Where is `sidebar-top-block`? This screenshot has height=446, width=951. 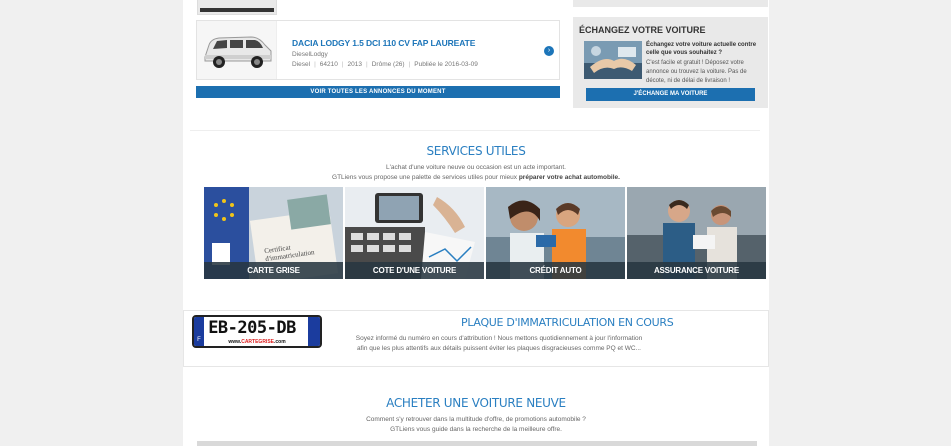
sidebar-top-block is located at coordinates (670, 3).